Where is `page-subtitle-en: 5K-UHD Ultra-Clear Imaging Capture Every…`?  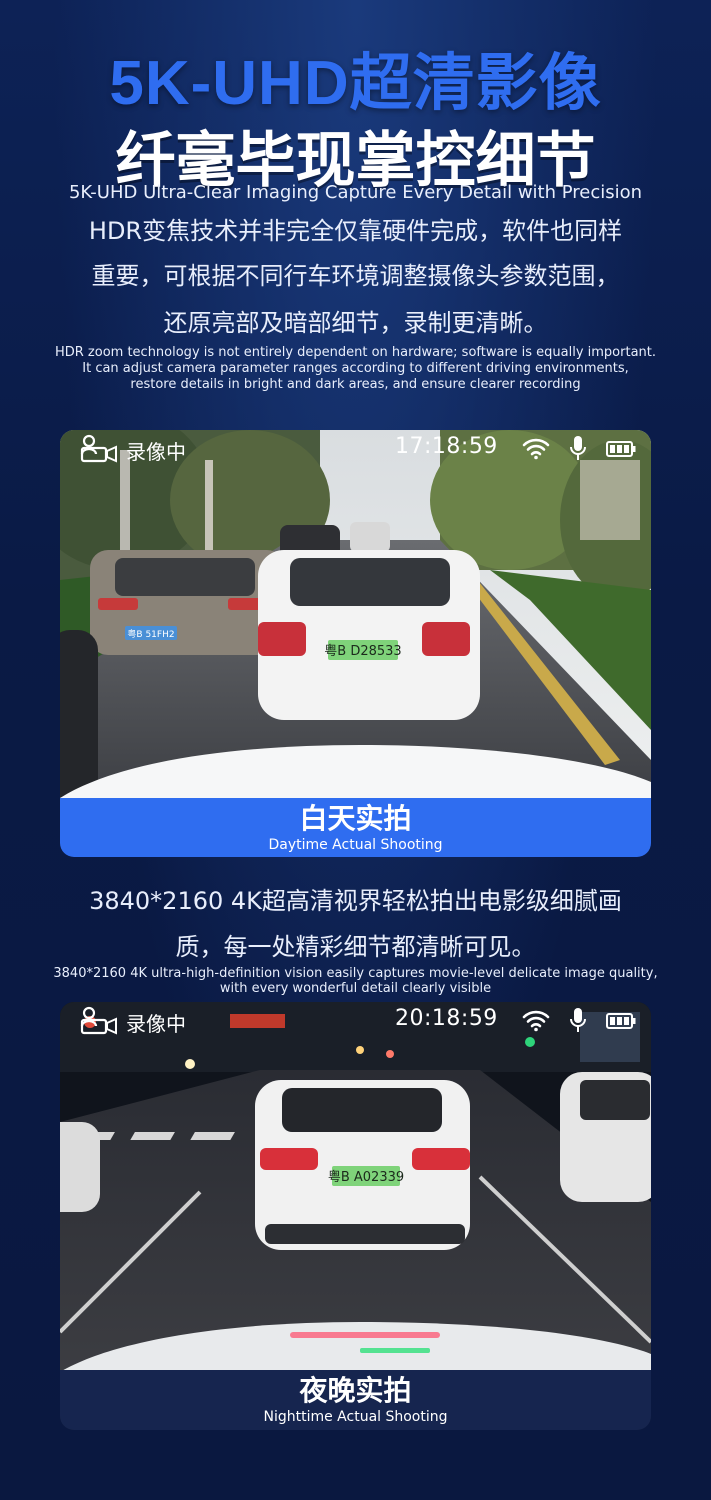 page-subtitle-en: 5K-UHD Ultra-Clear Imaging Capture Every… is located at coordinates (355, 192).